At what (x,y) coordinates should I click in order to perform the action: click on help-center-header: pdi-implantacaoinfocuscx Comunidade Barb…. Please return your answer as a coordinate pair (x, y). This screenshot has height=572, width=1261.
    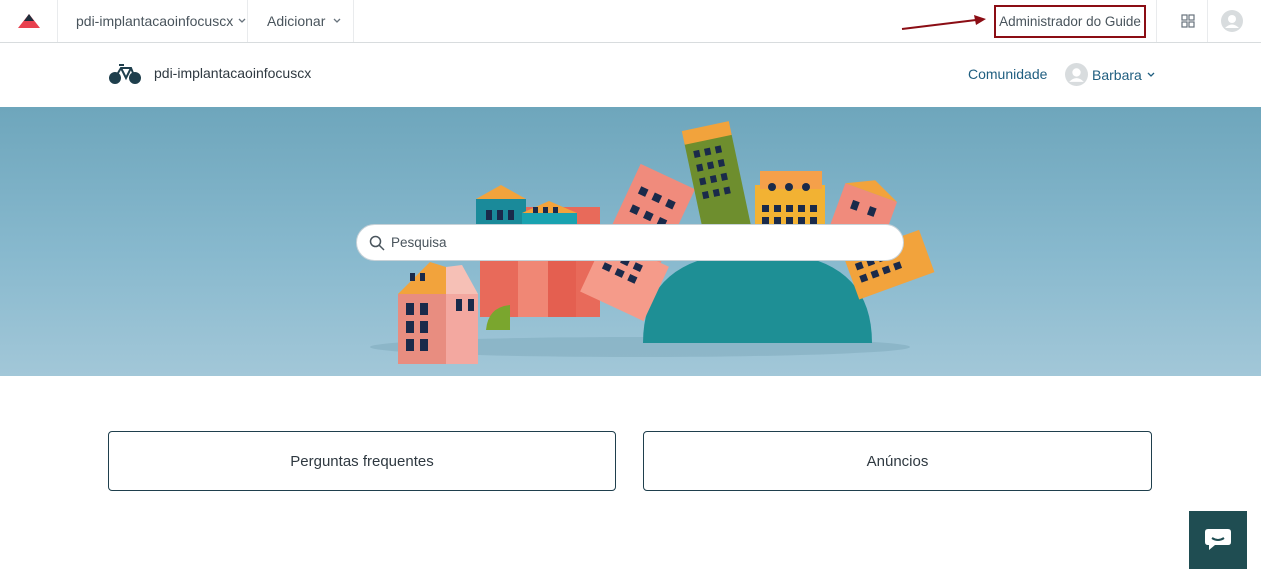
    Looking at the image, I should click on (630, 75).